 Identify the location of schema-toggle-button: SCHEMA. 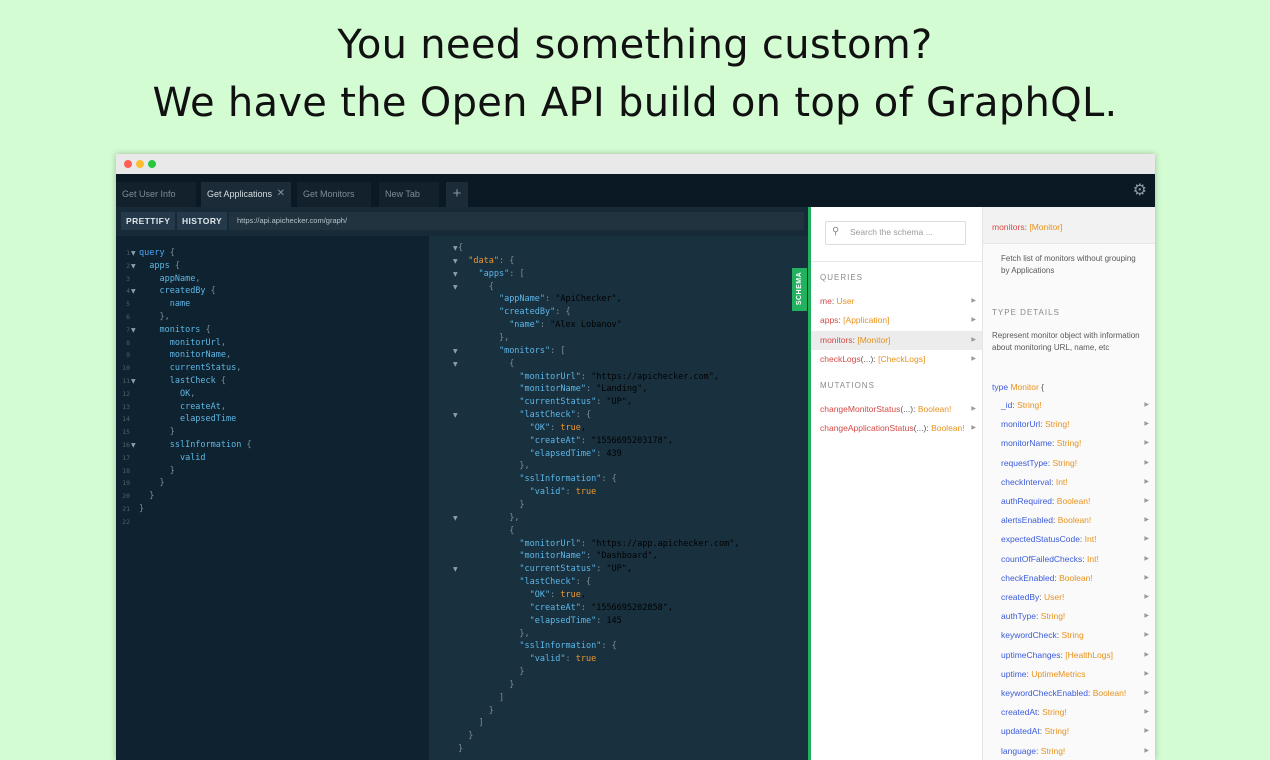
(799, 289).